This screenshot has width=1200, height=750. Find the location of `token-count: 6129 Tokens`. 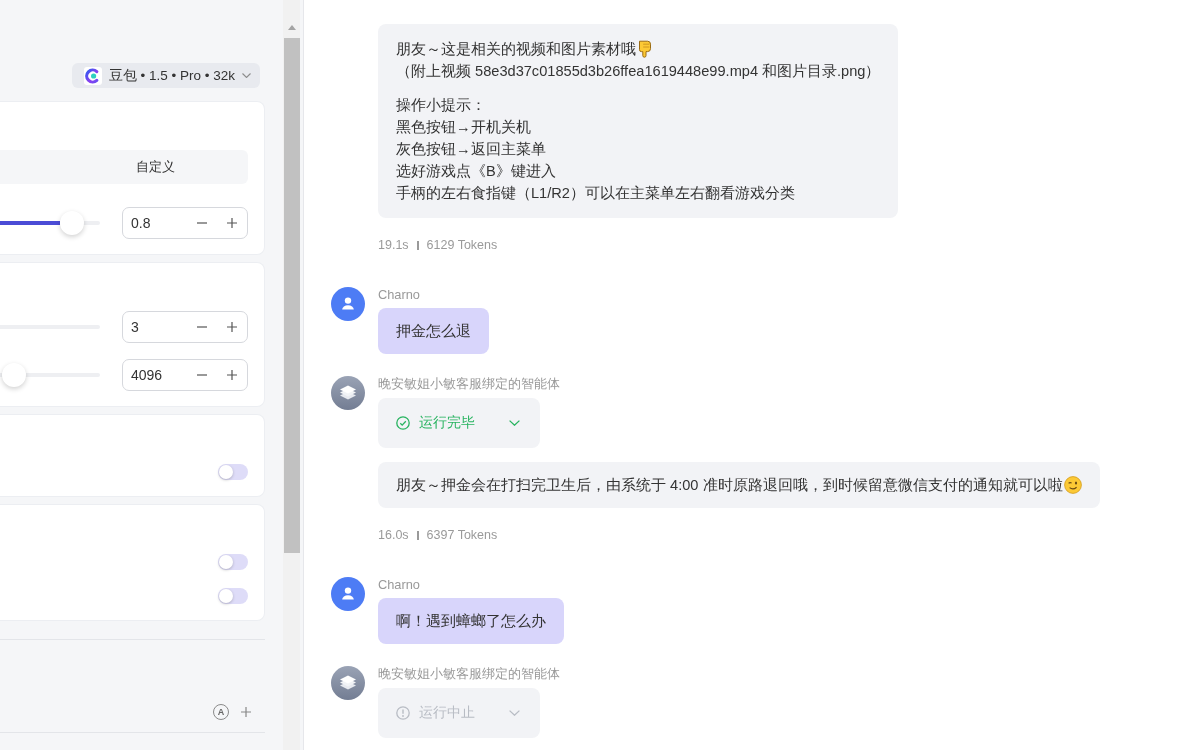

token-count: 6129 Tokens is located at coordinates (462, 245).